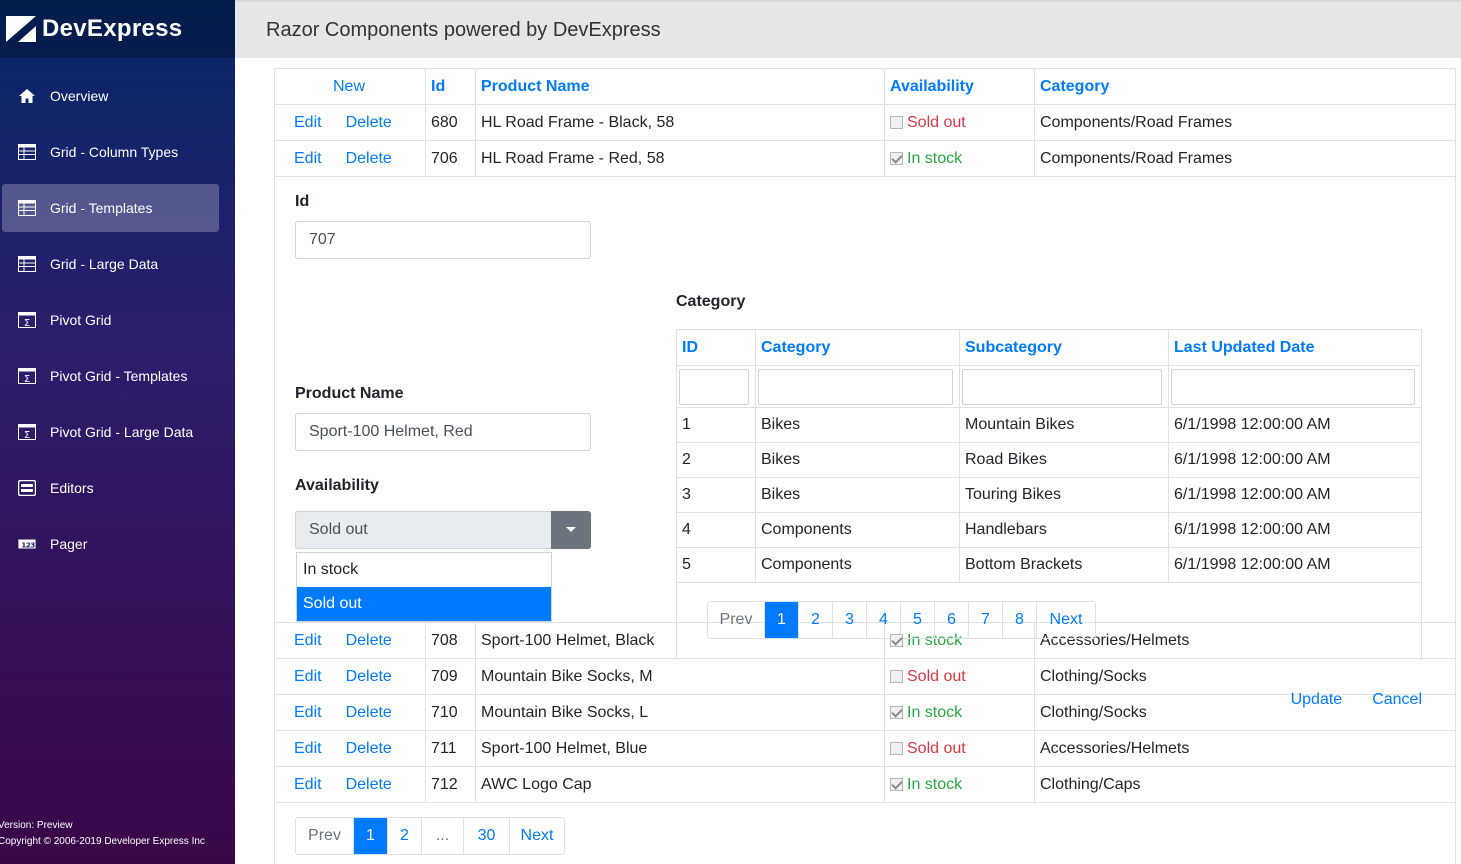 Image resolution: width=1461 pixels, height=864 pixels. I want to click on pager-page-7: 7, so click(986, 620).